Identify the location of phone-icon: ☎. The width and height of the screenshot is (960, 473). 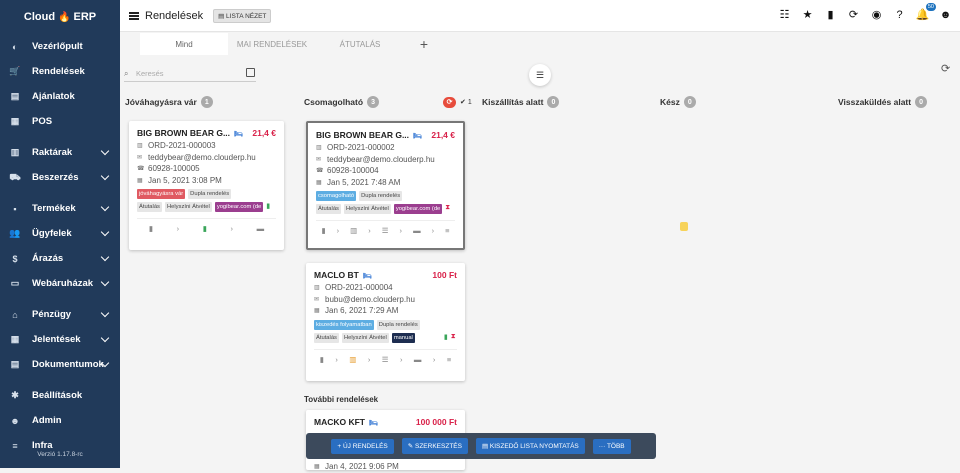
(320, 171).